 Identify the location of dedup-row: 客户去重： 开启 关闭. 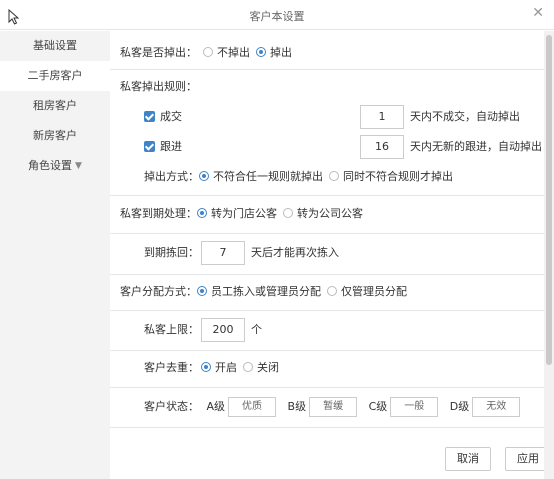
(211, 368).